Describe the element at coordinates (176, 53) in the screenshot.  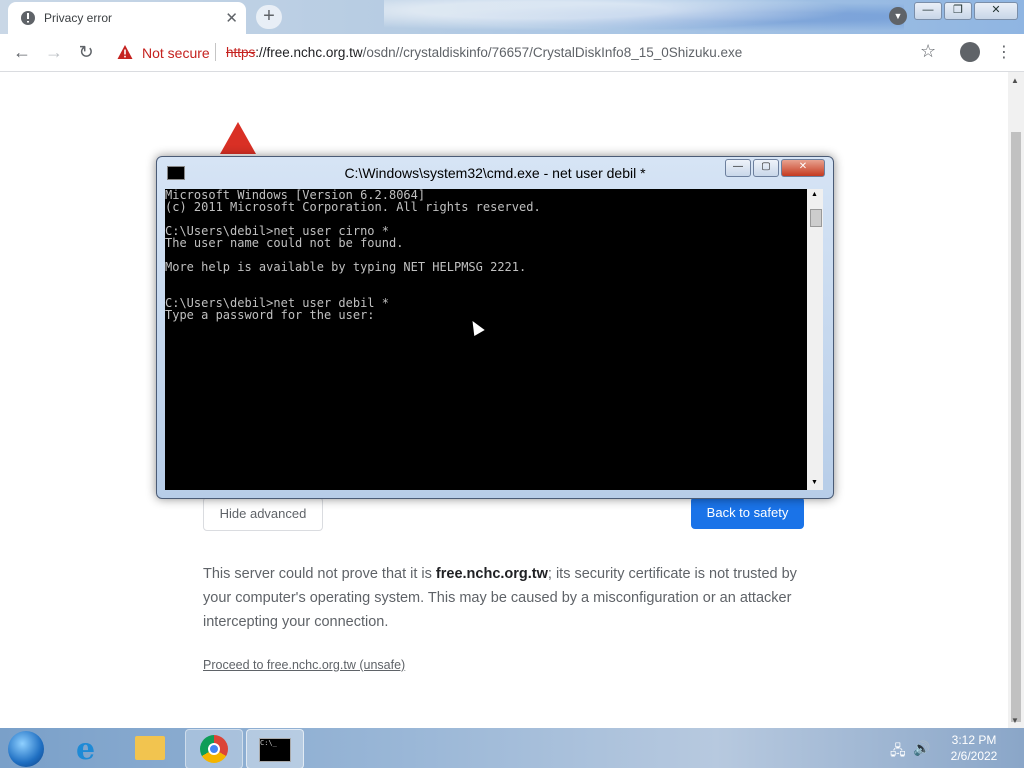
I see `not-secure-label: Not secure` at that location.